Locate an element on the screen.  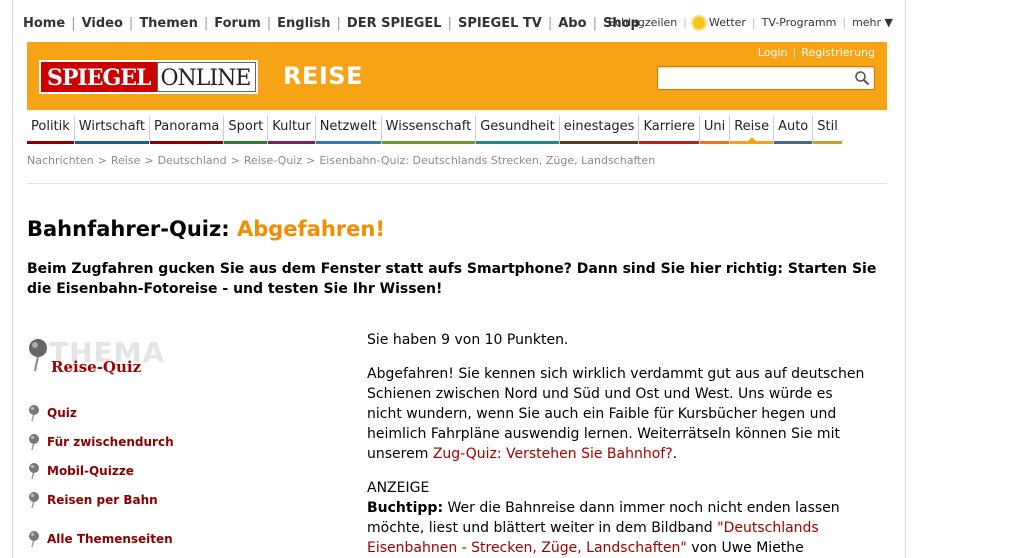
section-tab-stil: Stil is located at coordinates (827, 130).